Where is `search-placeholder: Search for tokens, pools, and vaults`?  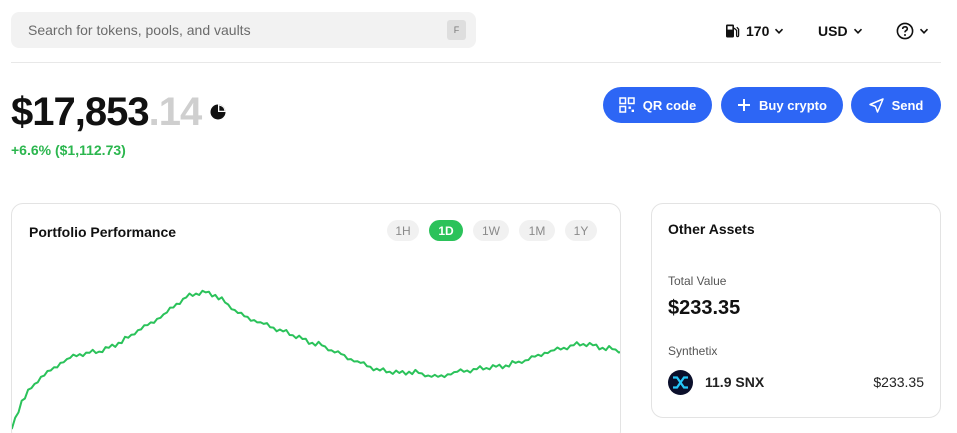 search-placeholder: Search for tokens, pools, and vaults is located at coordinates (139, 30).